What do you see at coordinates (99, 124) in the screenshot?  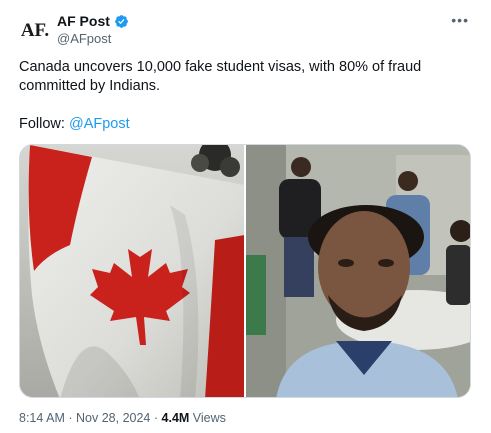 I see `follow-handle-link: @AFpost` at bounding box center [99, 124].